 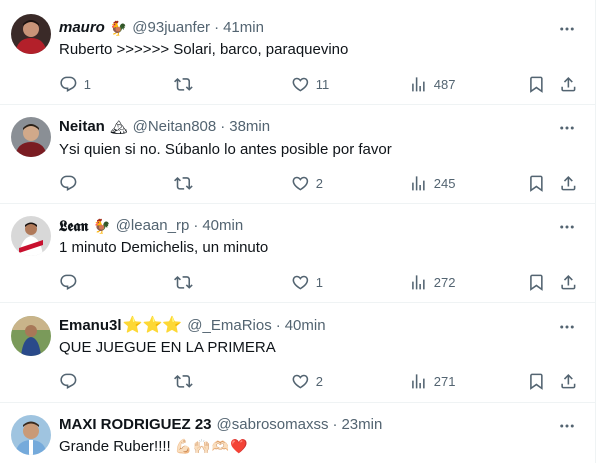 I want to click on tweet-actions: 1 272, so click(x=319, y=282).